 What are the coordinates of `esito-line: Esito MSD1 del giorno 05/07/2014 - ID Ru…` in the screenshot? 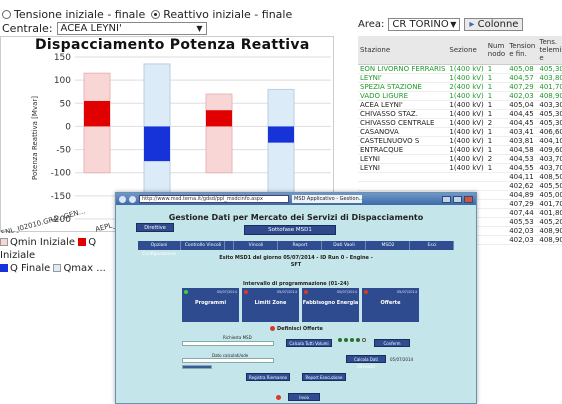 It's located at (296, 258).